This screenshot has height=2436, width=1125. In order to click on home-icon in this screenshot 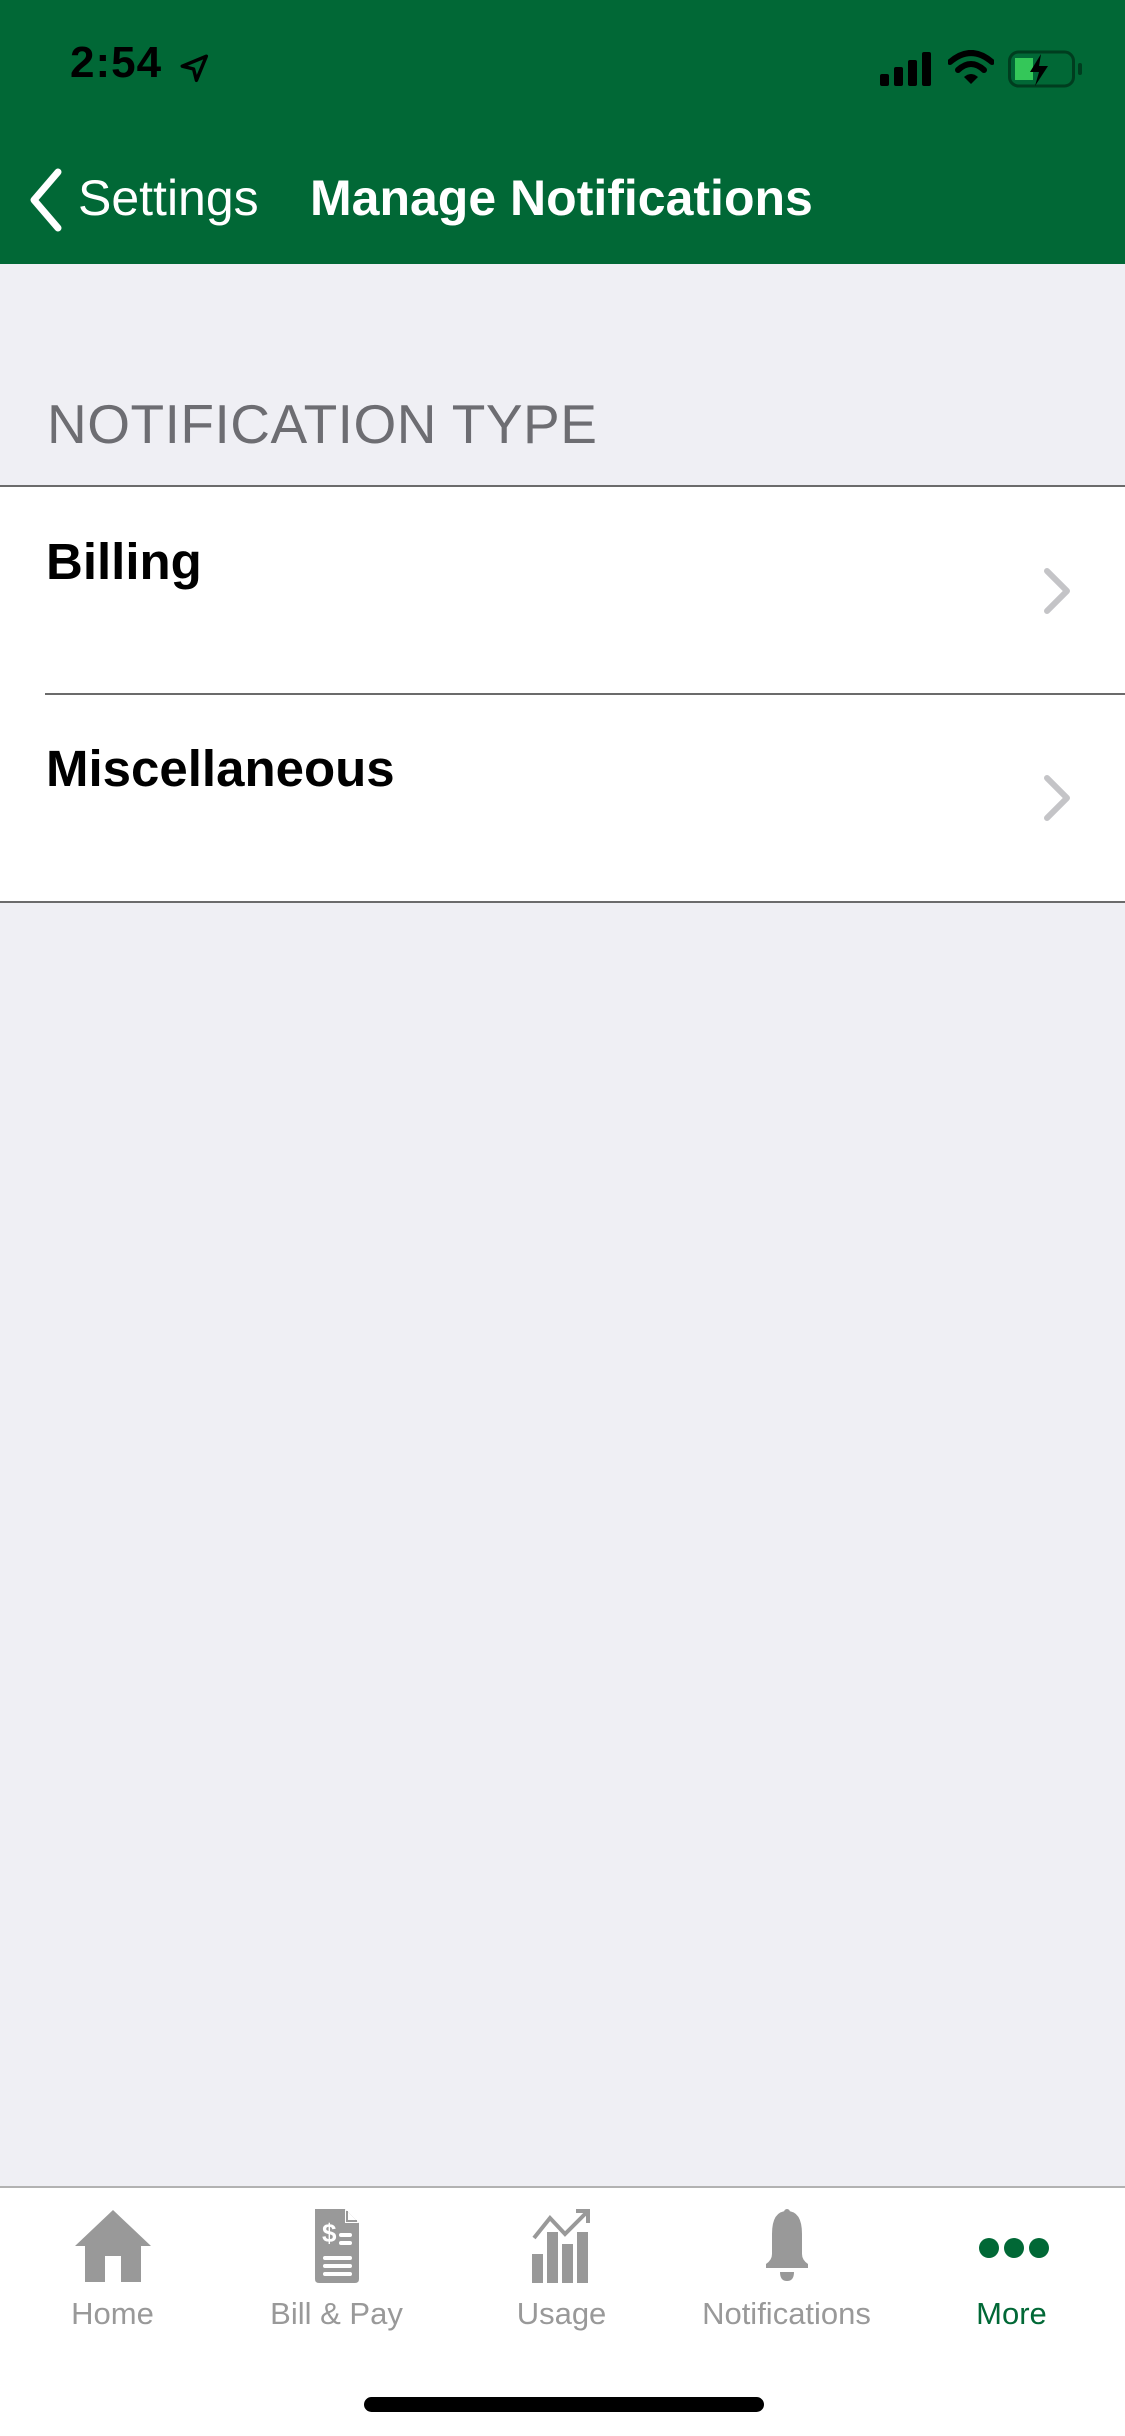, I will do `click(112, 2246)`.